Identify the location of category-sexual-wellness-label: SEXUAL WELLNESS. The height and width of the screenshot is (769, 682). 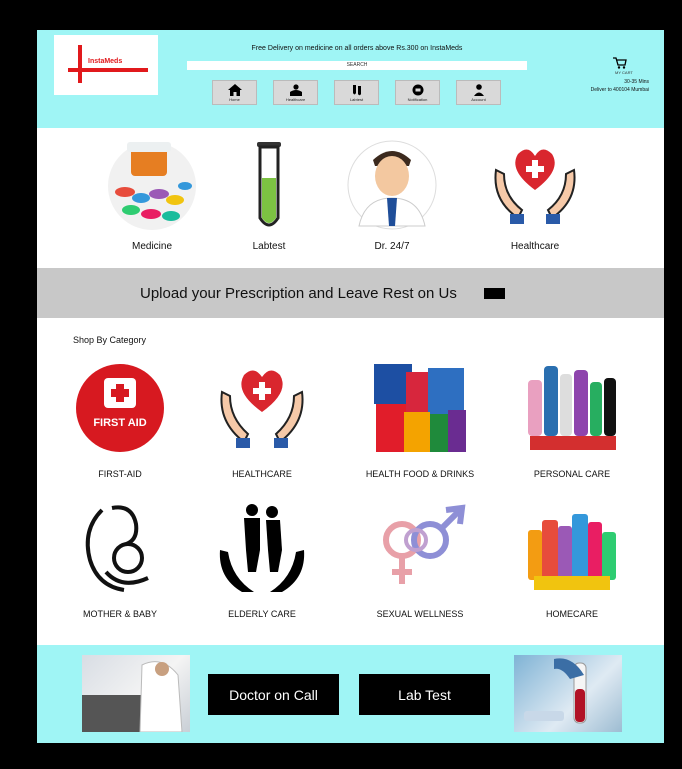
(420, 614).